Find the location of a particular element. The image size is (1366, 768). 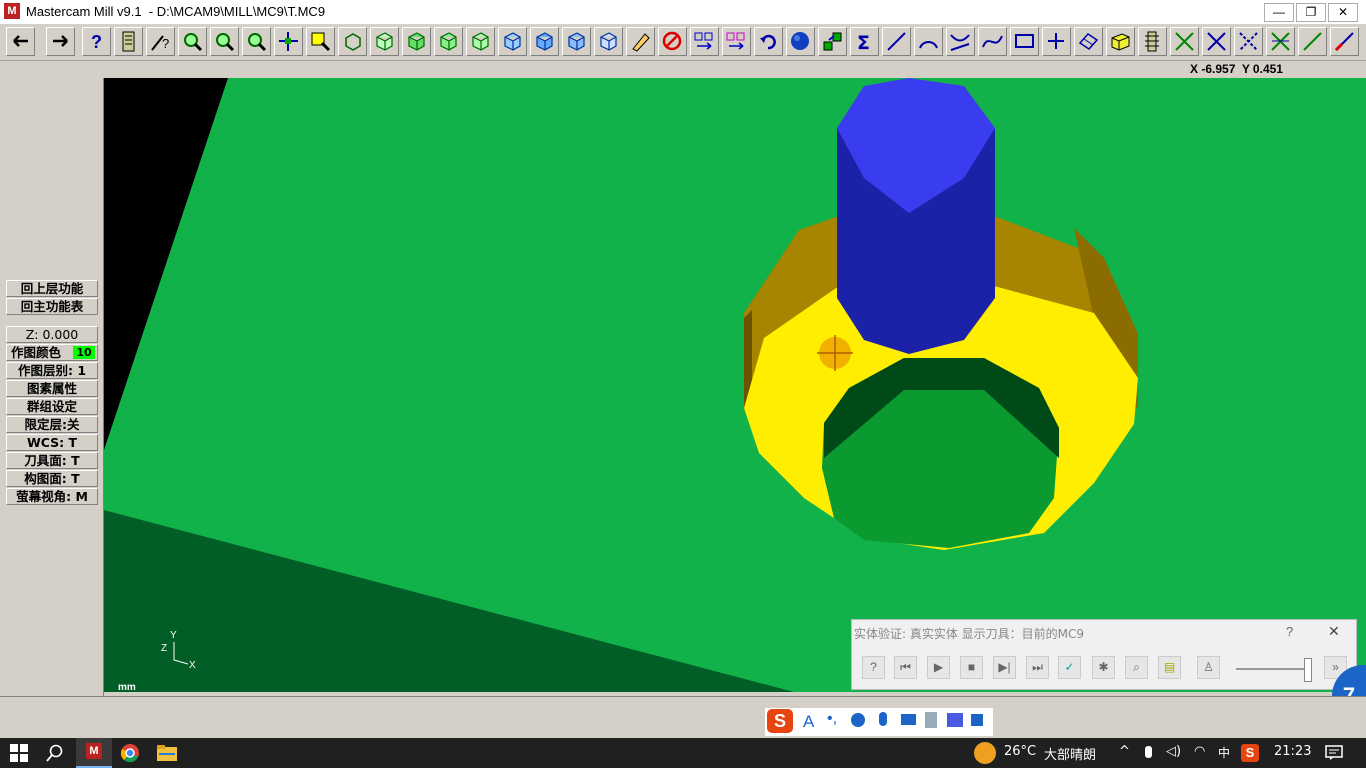

ime-menu-icon is located at coordinates (977, 720).